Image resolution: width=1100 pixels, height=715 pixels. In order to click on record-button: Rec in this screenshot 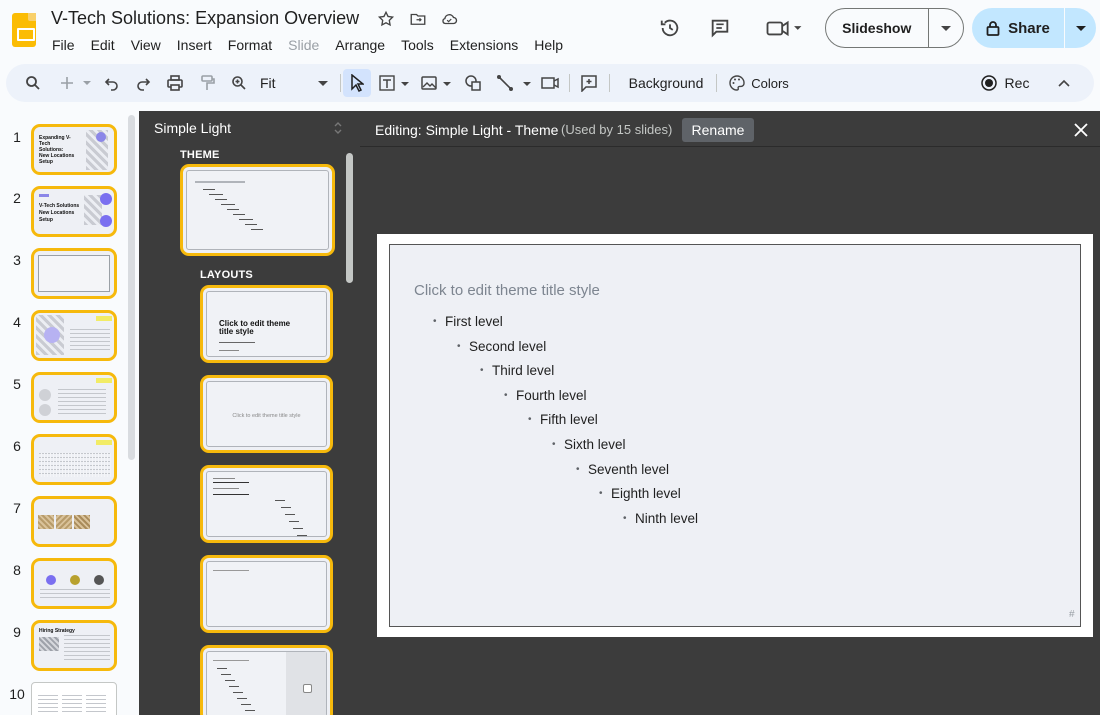, I will do `click(1005, 83)`.